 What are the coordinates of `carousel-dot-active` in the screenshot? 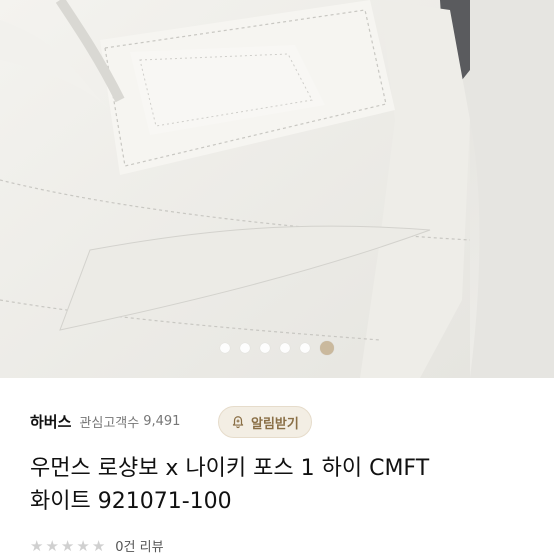 It's located at (327, 348).